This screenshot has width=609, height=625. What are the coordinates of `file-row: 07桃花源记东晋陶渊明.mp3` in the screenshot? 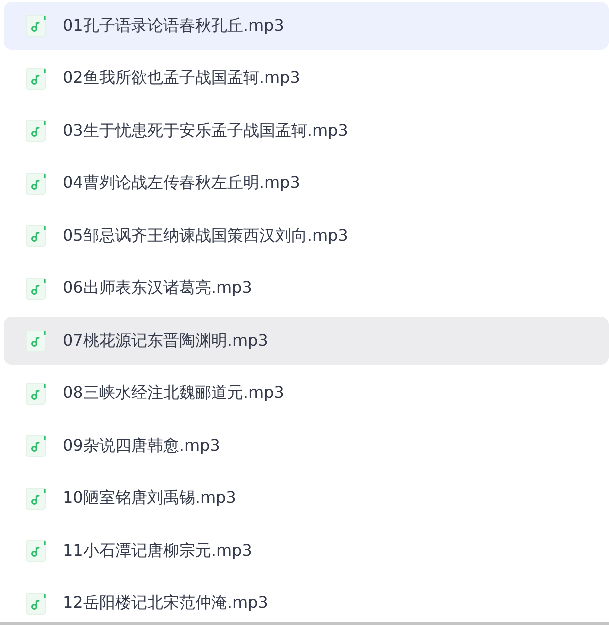 It's located at (306, 341).